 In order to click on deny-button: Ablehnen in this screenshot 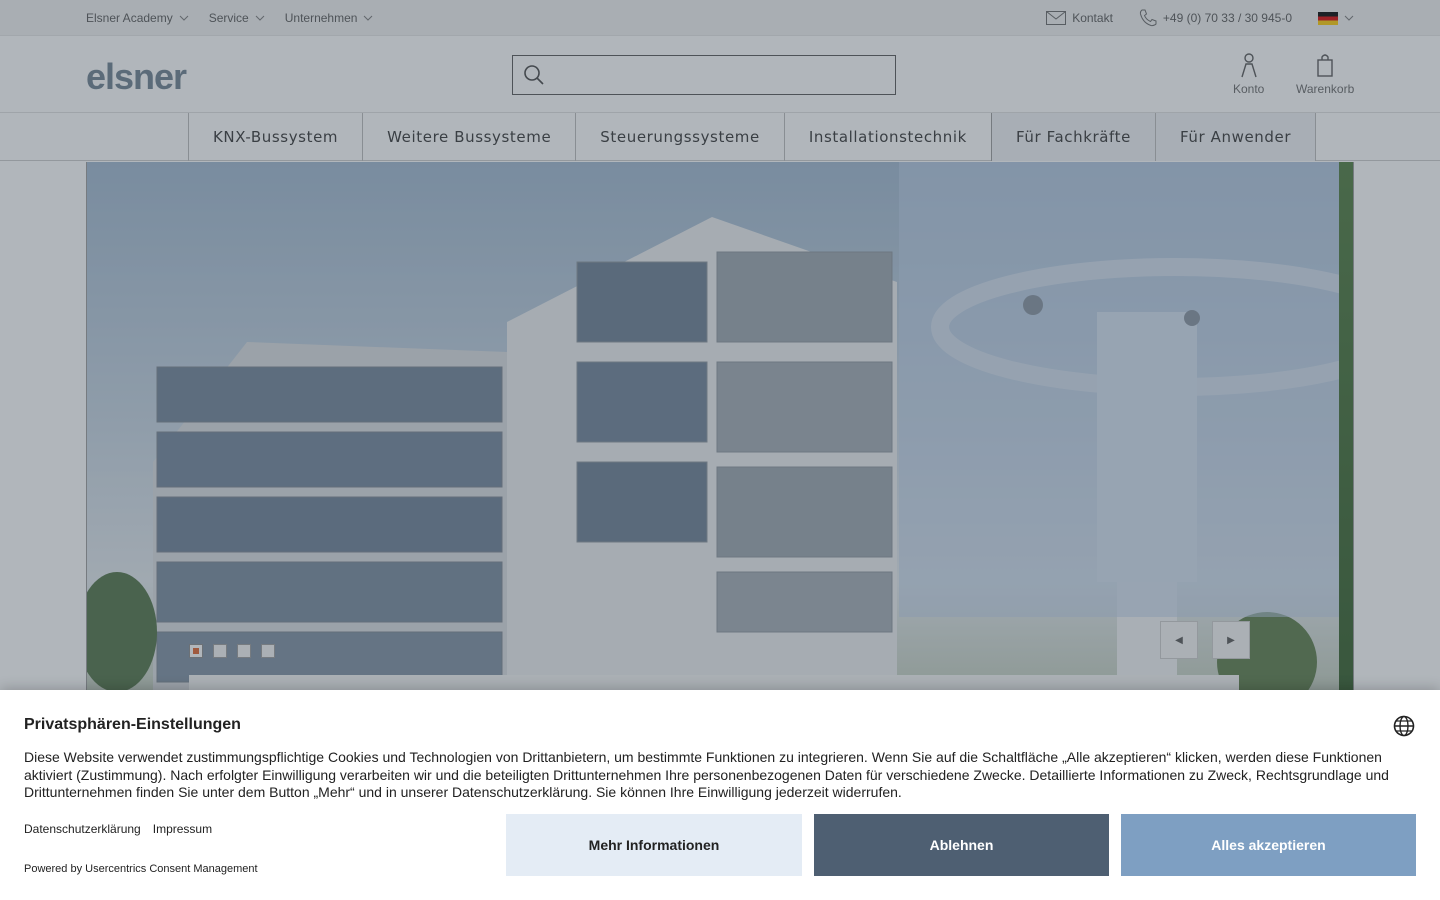, I will do `click(961, 845)`.